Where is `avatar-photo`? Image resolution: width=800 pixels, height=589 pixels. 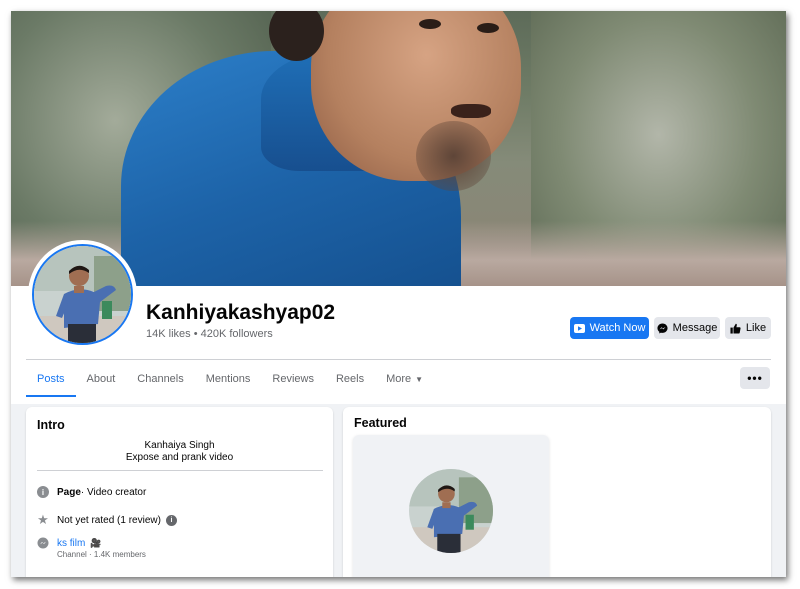 avatar-photo is located at coordinates (82, 294).